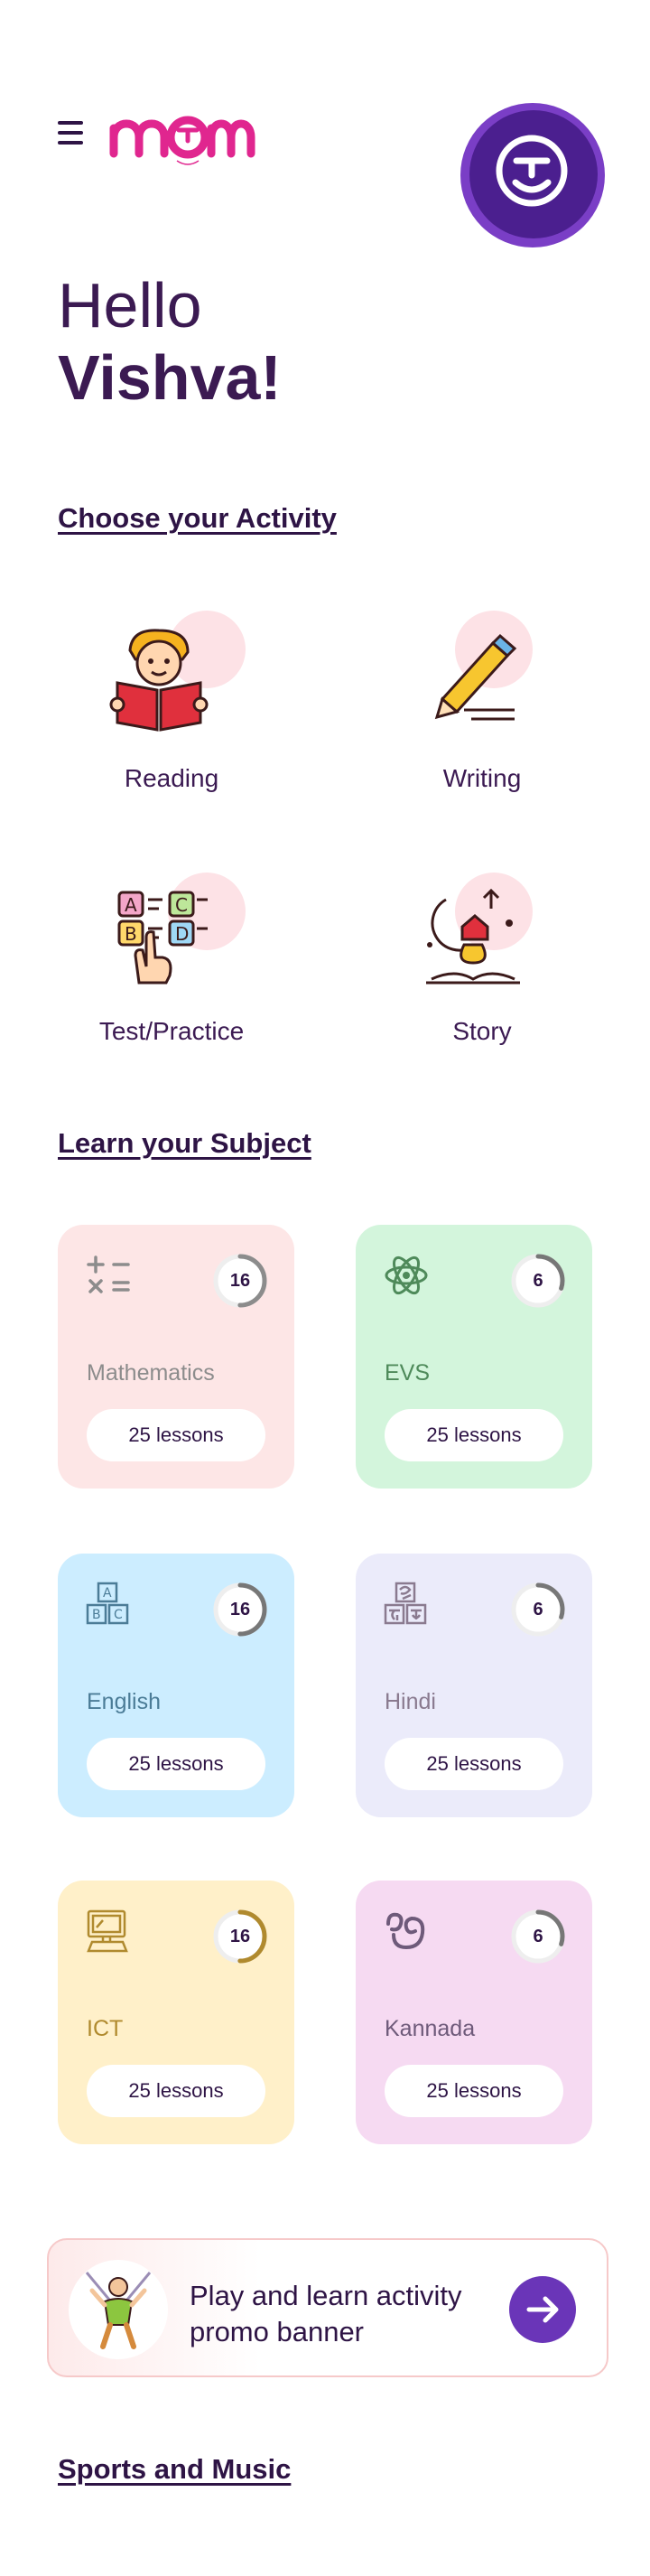 This screenshot has height=2576, width=650. I want to click on math-symbols-icon, so click(109, 1274).